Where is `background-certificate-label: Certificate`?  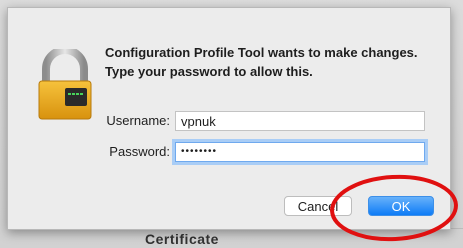
background-certificate-label: Certificate is located at coordinates (182, 239).